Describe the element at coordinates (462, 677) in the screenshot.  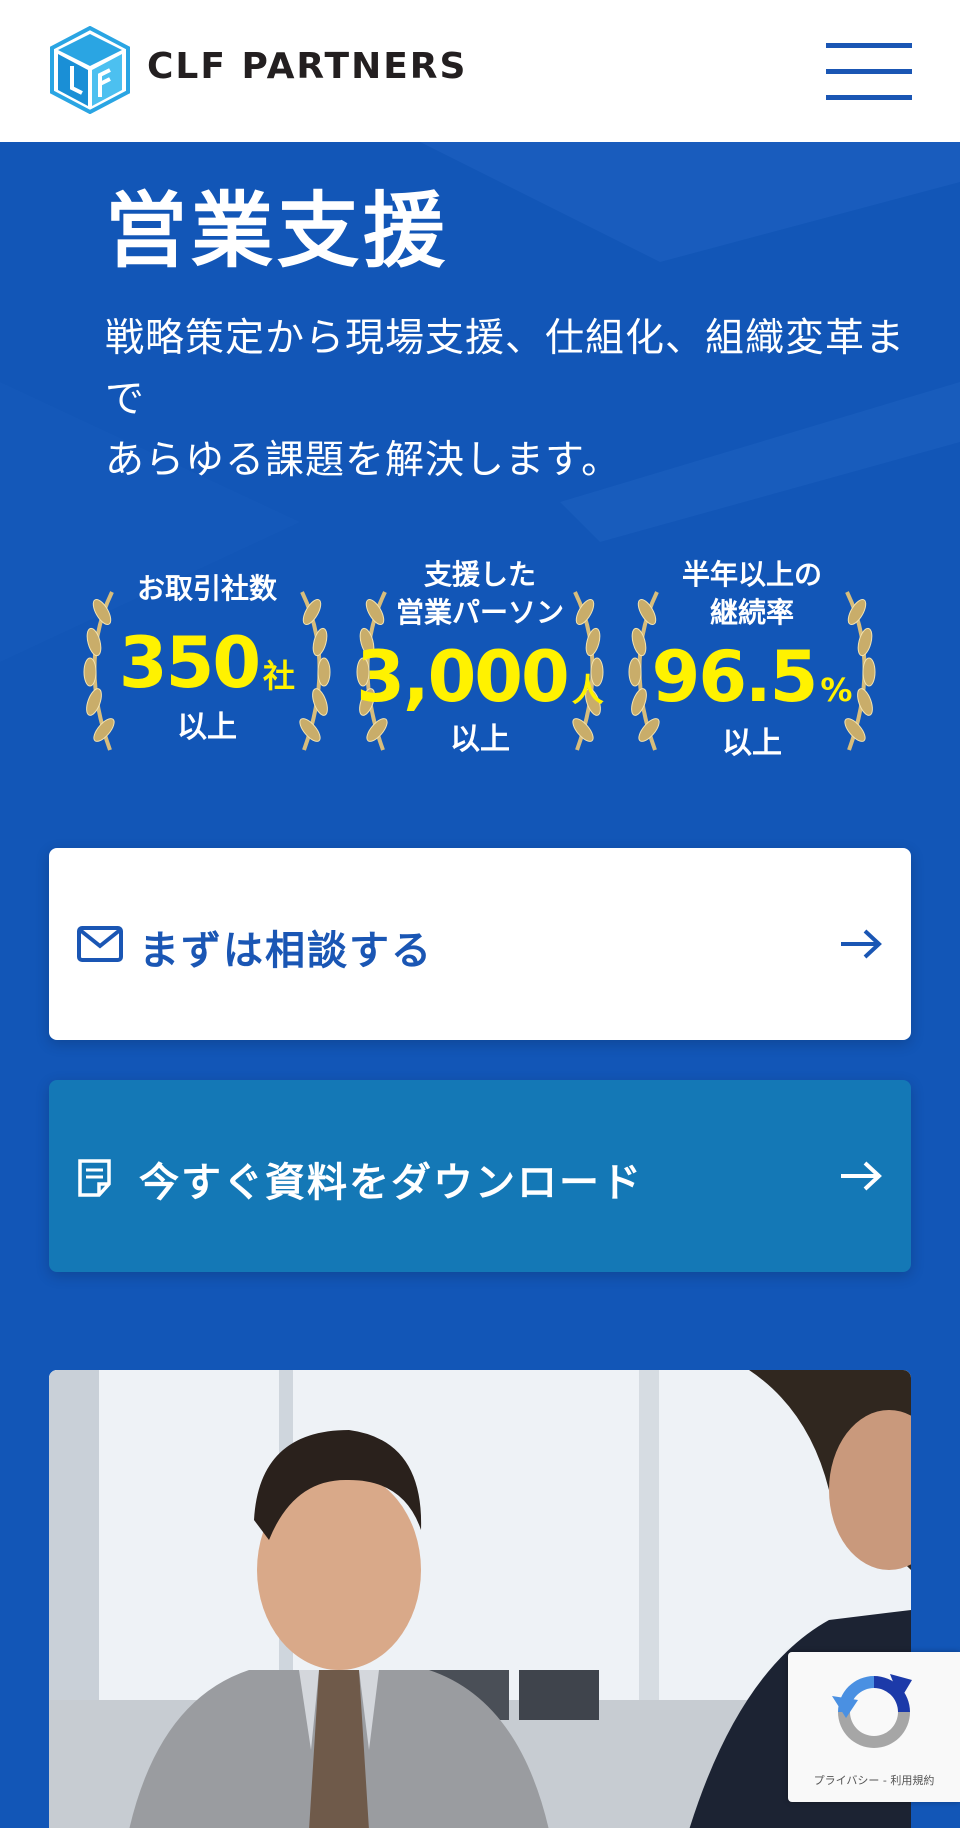
I see `stat-number: 3,000` at that location.